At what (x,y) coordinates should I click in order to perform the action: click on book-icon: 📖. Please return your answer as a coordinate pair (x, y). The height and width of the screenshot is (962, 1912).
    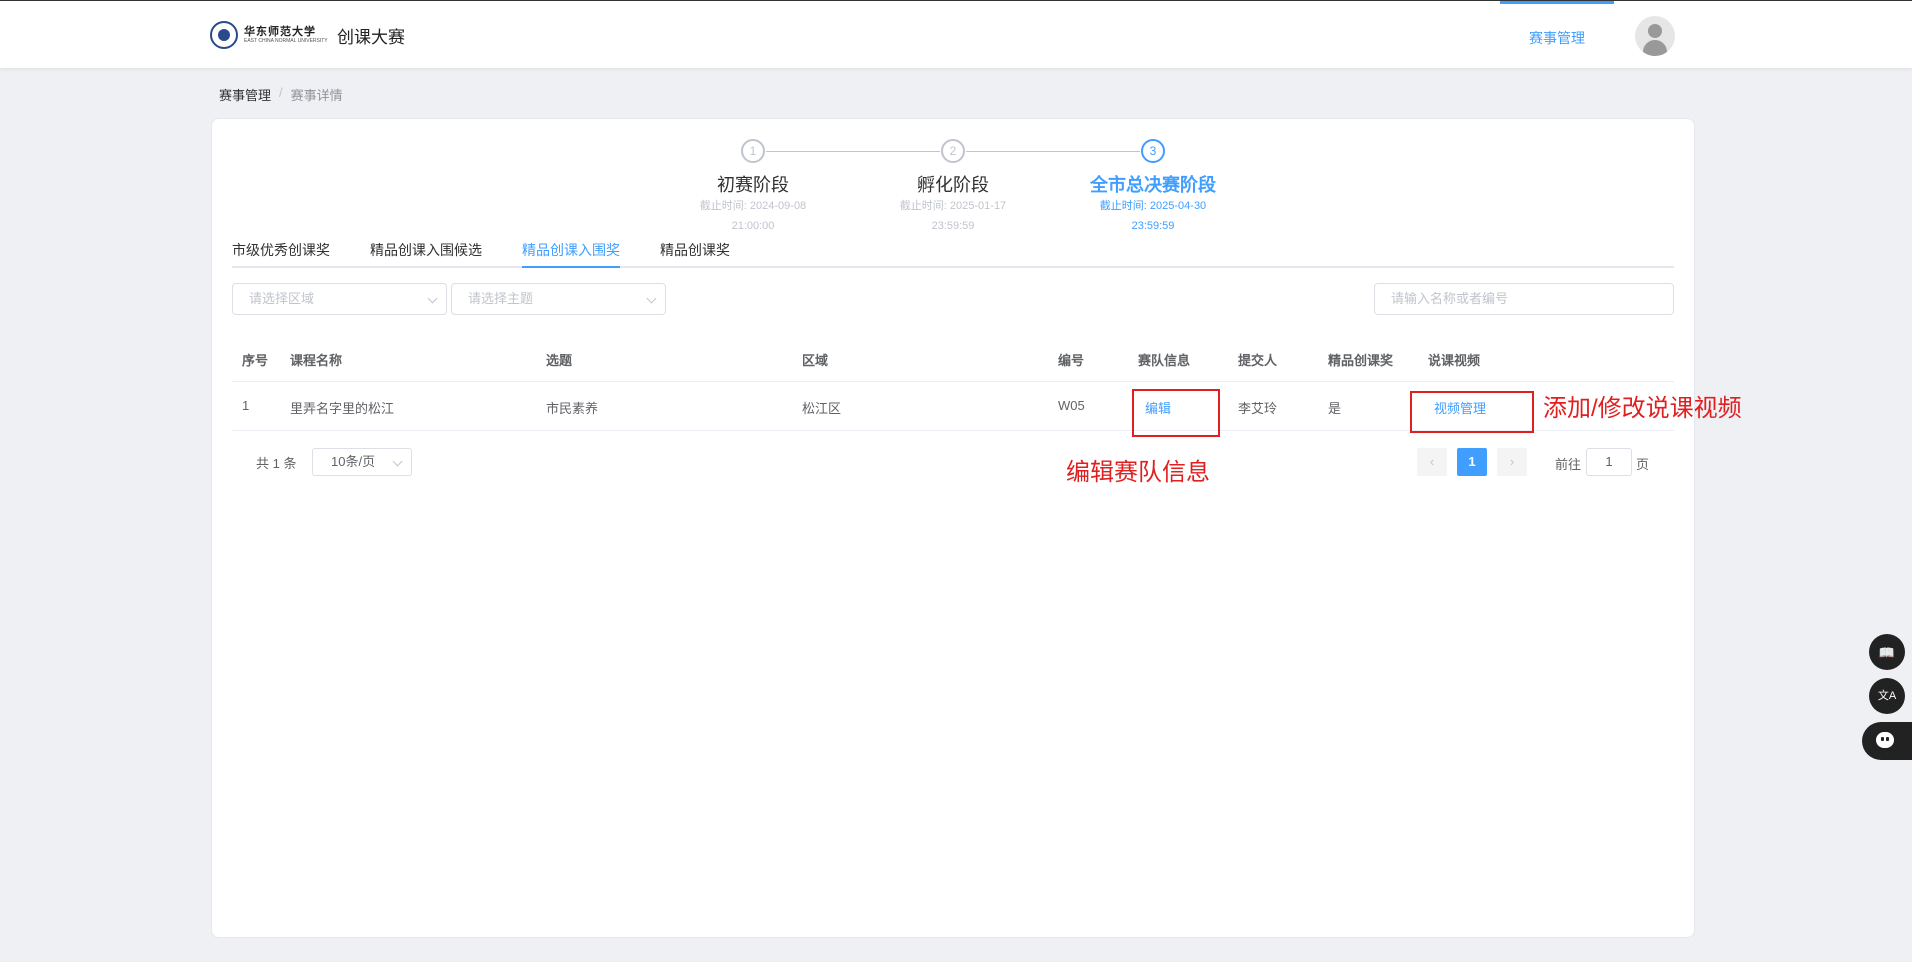
    Looking at the image, I should click on (1887, 652).